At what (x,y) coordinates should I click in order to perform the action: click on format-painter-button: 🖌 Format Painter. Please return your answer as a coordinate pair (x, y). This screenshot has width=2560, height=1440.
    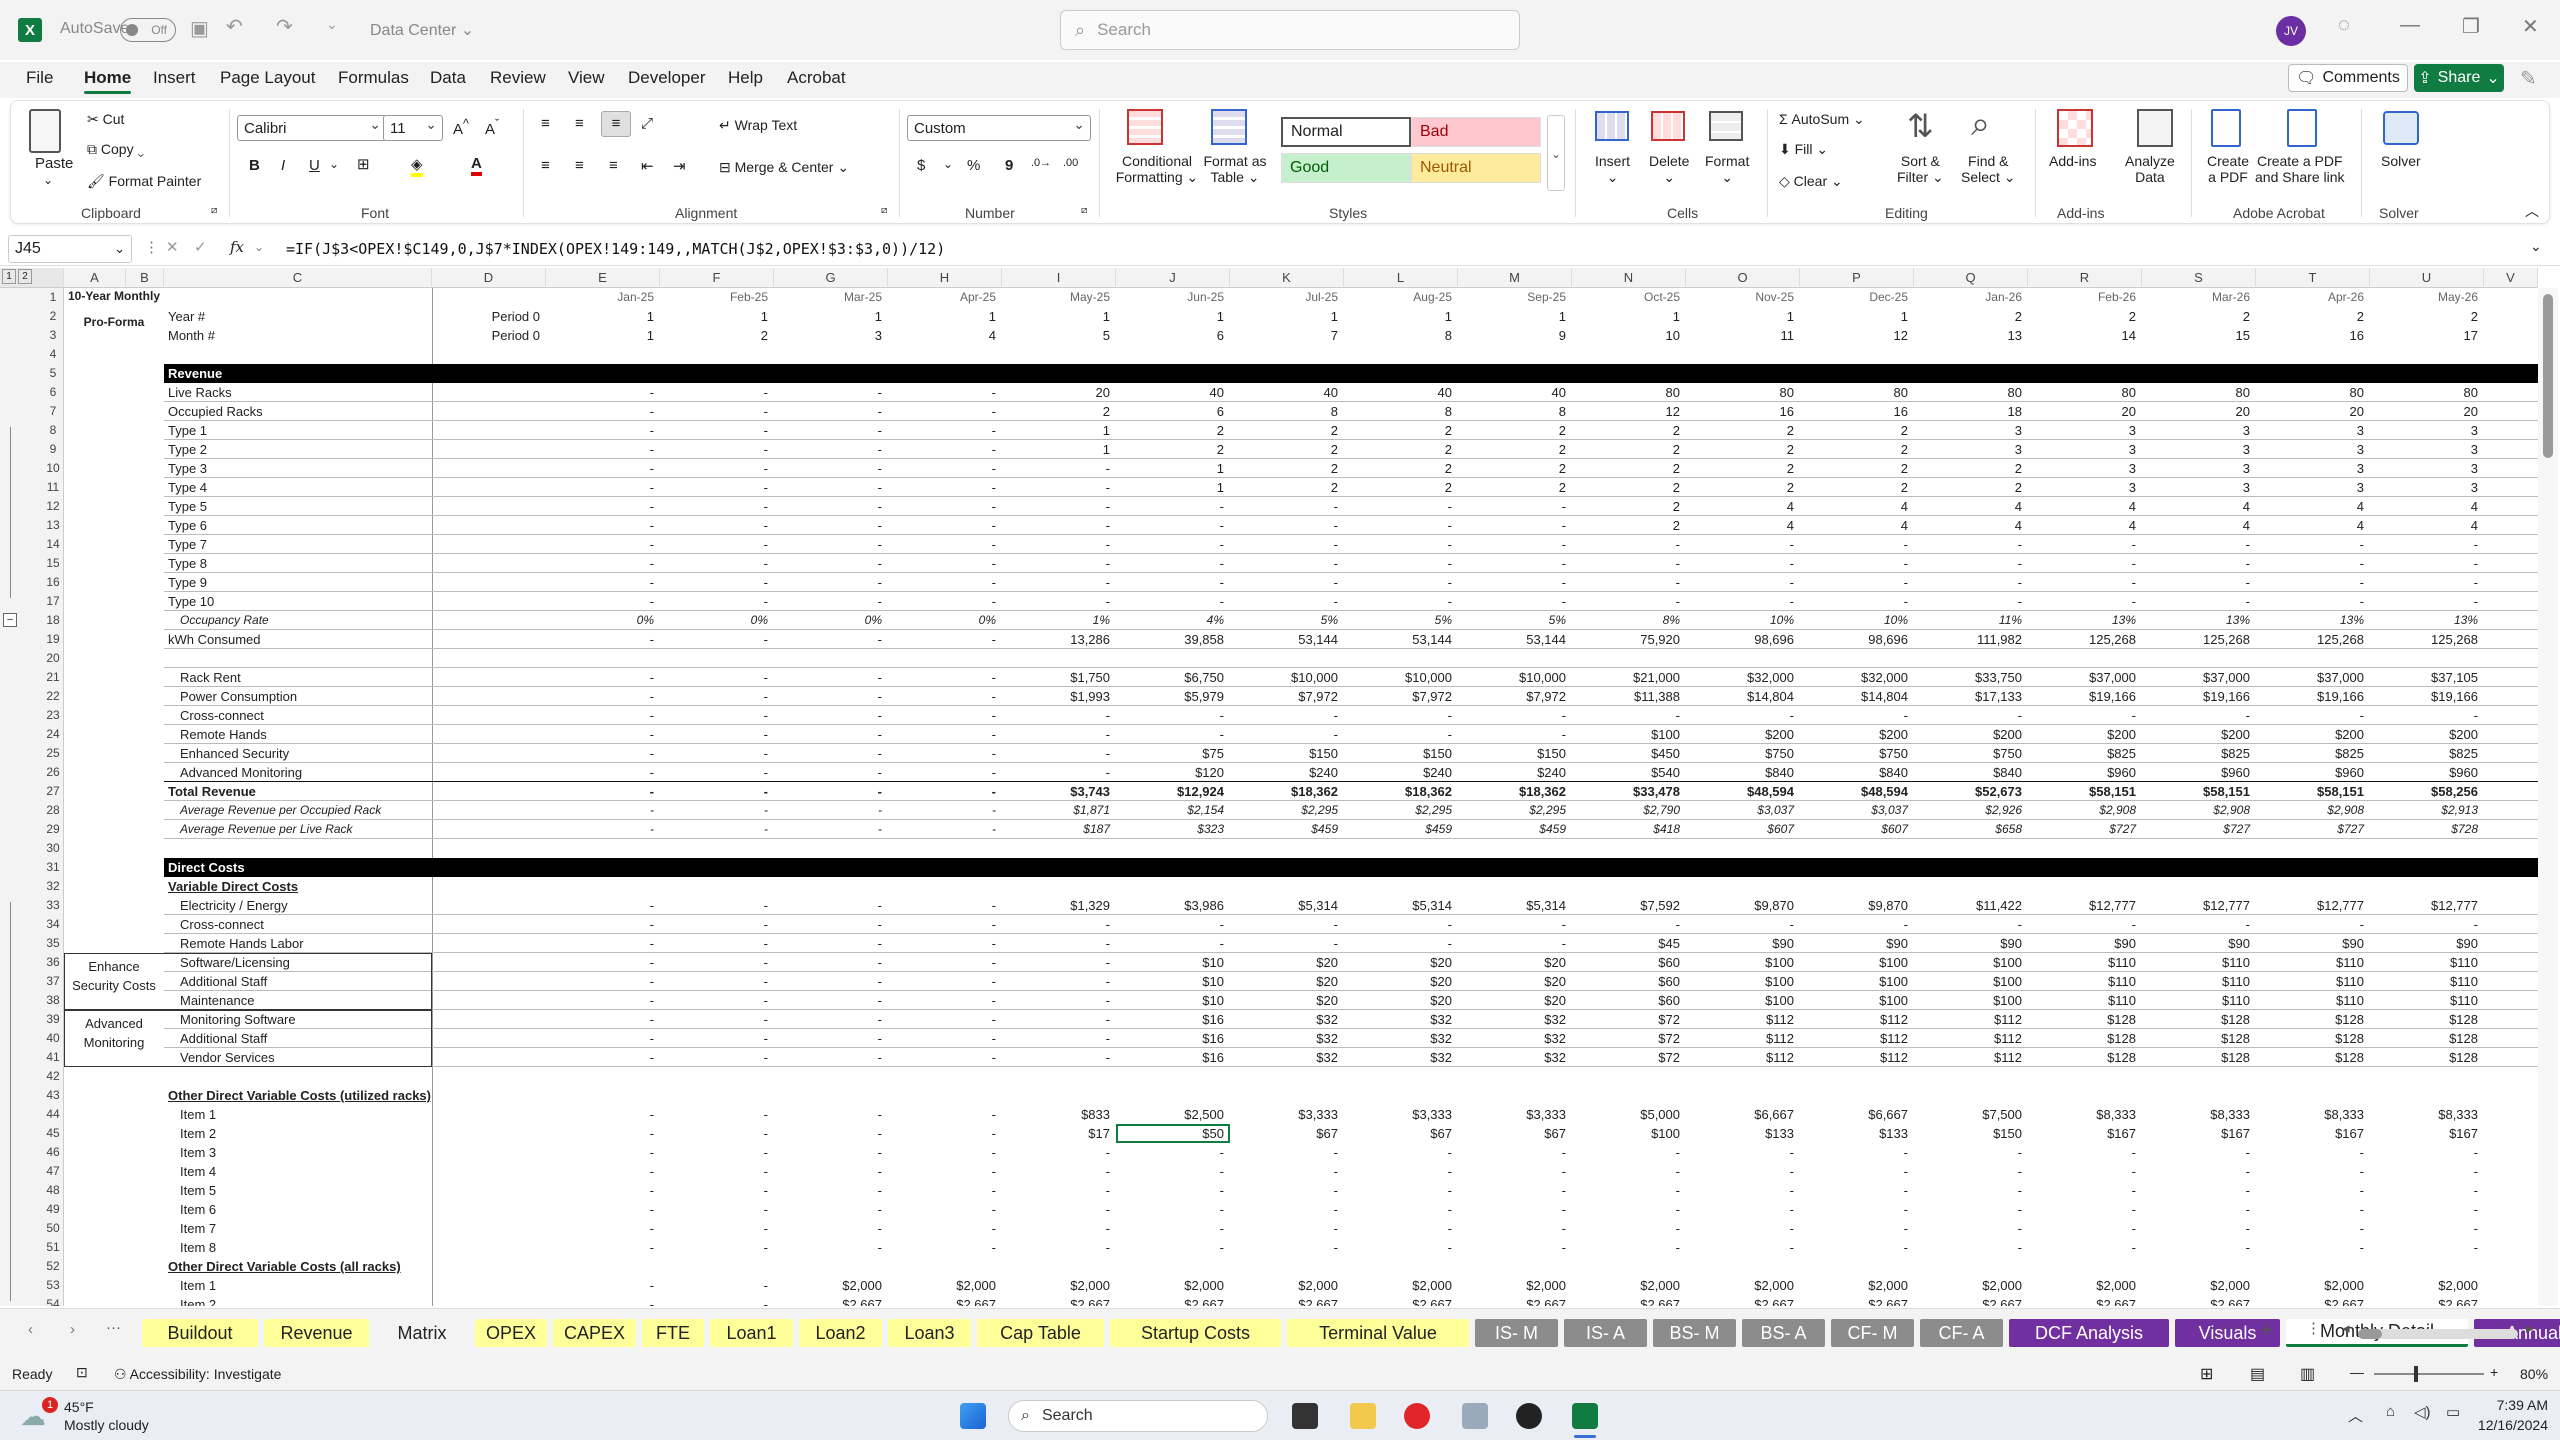
    Looking at the image, I should click on (144, 181).